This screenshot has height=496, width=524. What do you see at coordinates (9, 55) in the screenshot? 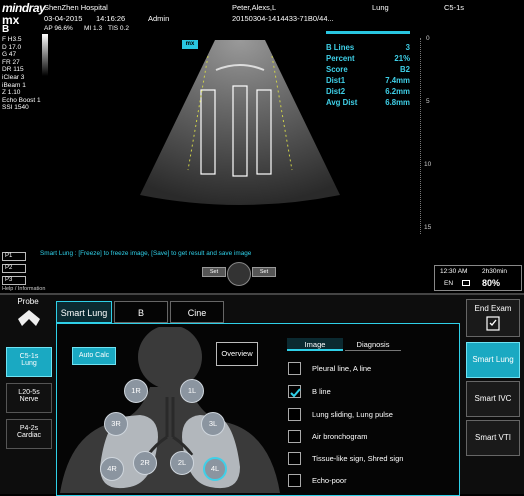
I see `param: G 47` at bounding box center [9, 55].